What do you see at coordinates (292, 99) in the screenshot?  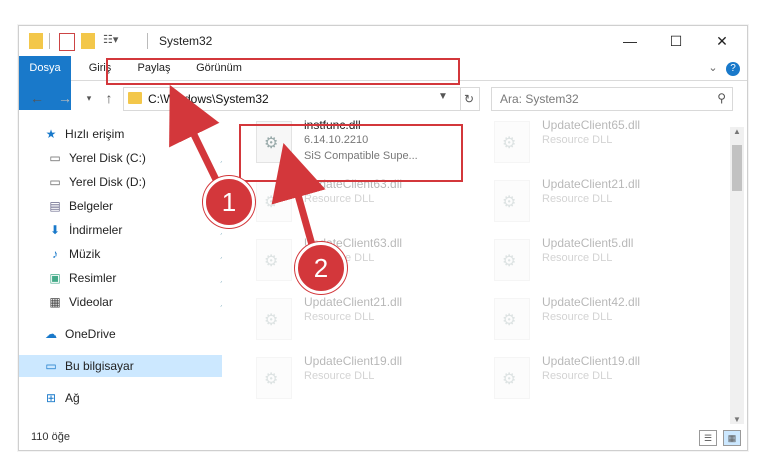 I see `address-bar: C:\Windows\System32 ▼` at bounding box center [292, 99].